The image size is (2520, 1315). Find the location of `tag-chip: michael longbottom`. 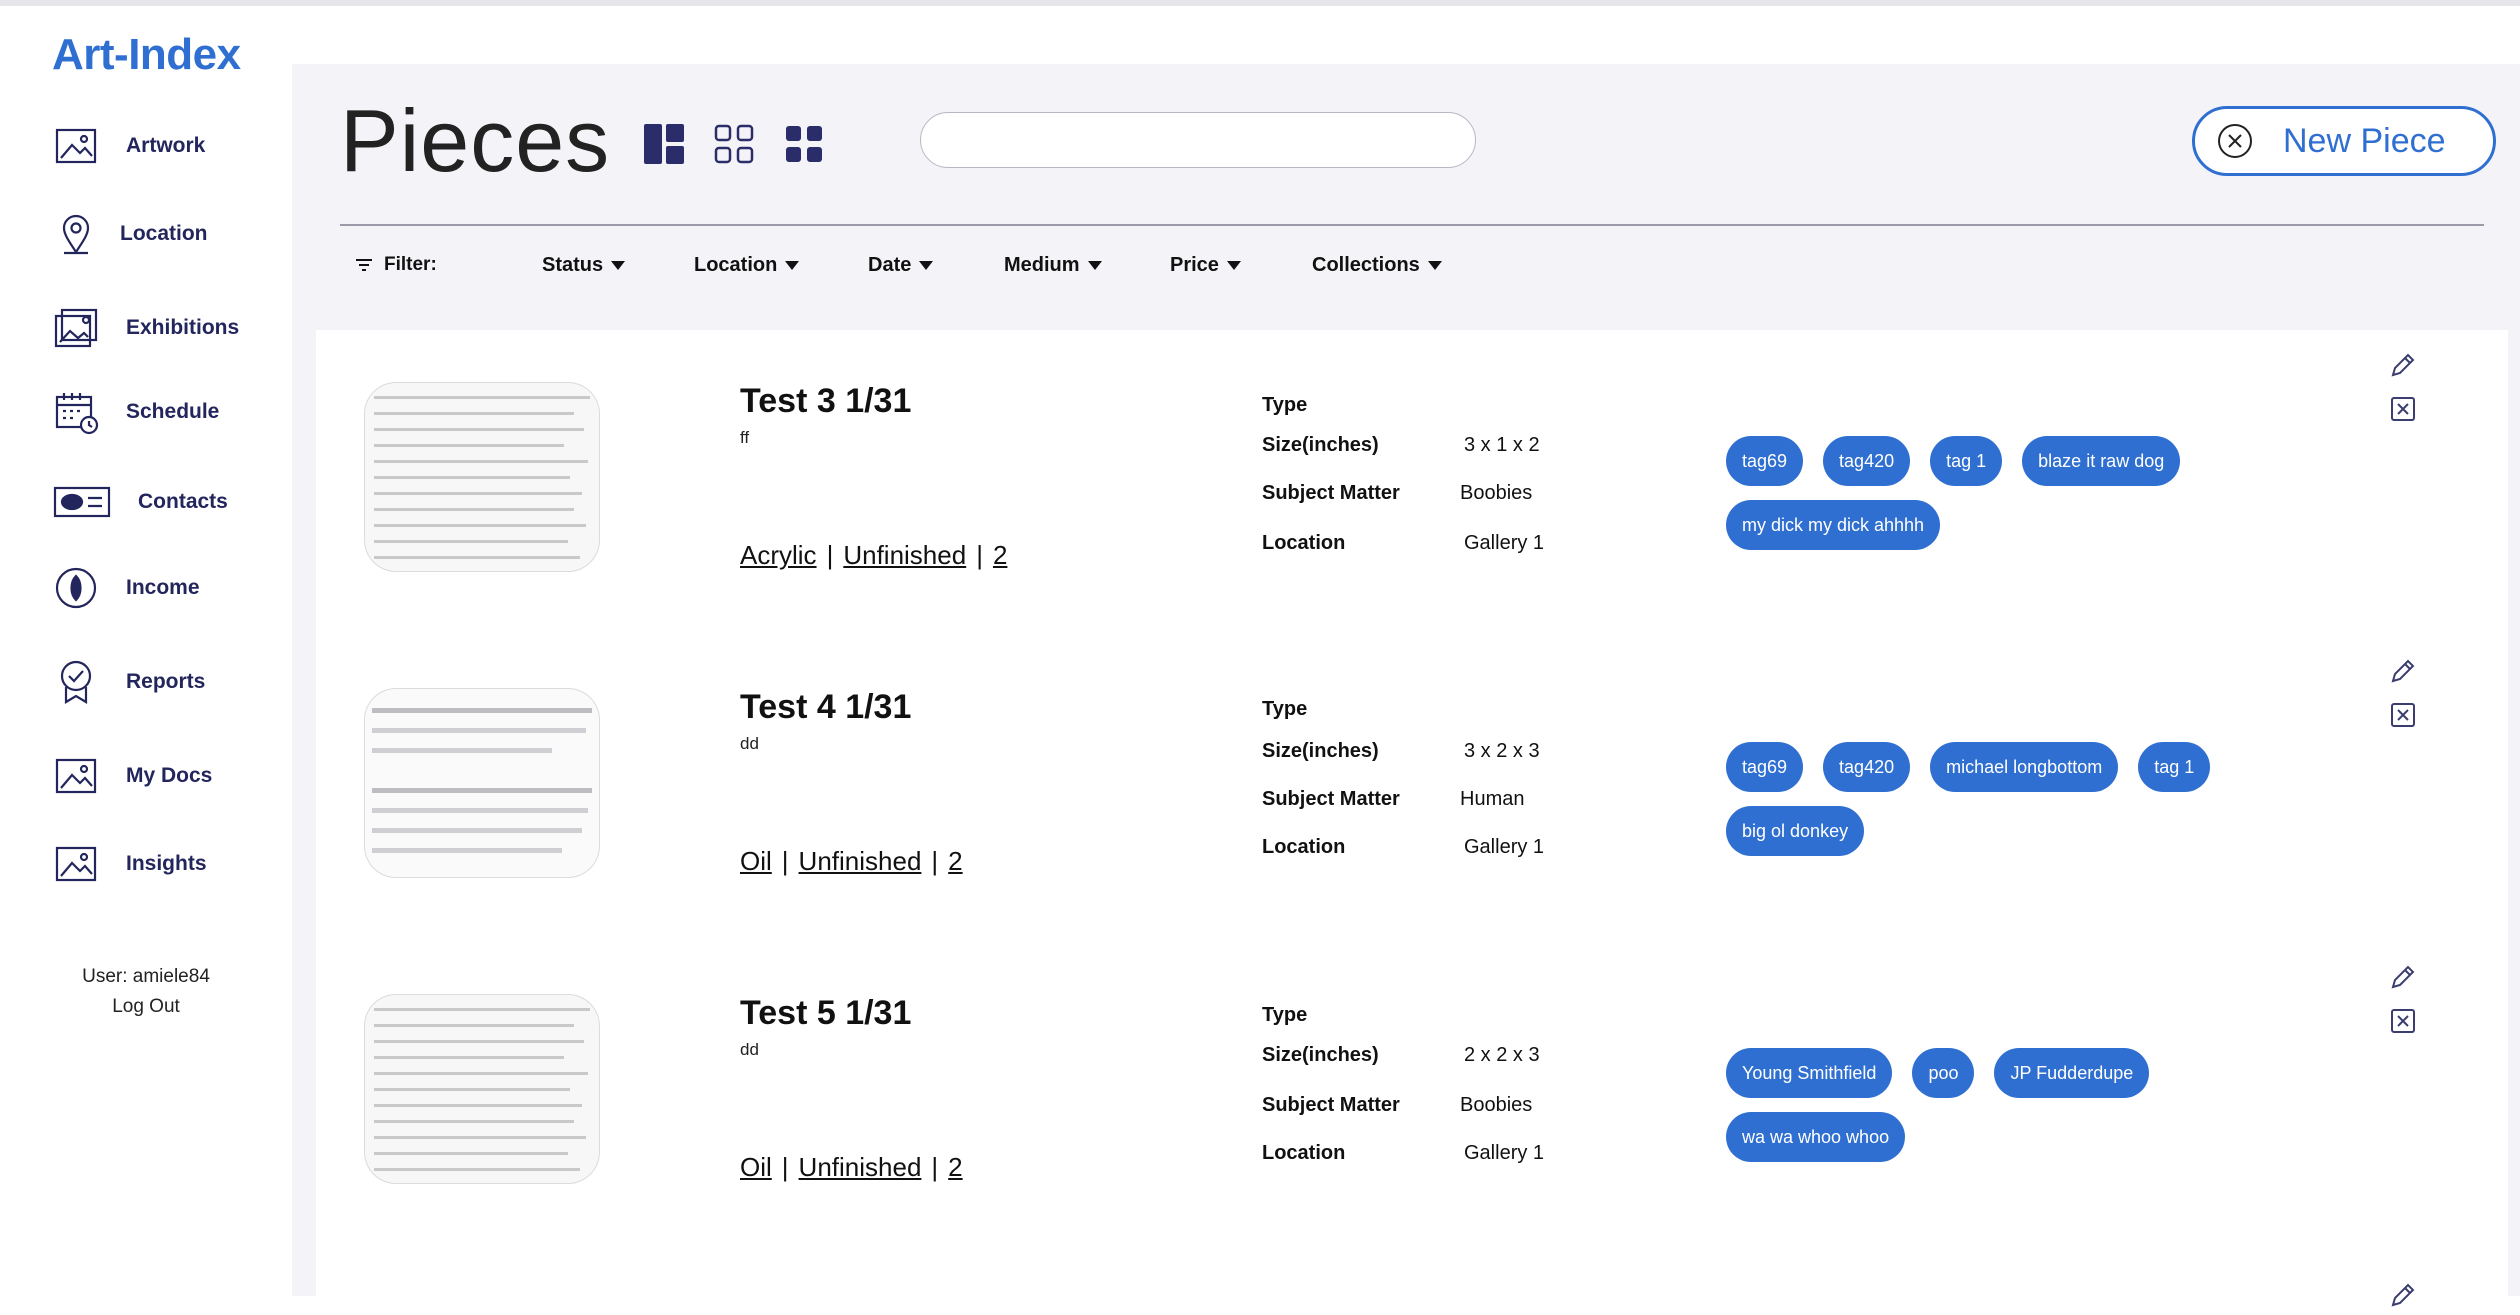

tag-chip: michael longbottom is located at coordinates (2024, 767).